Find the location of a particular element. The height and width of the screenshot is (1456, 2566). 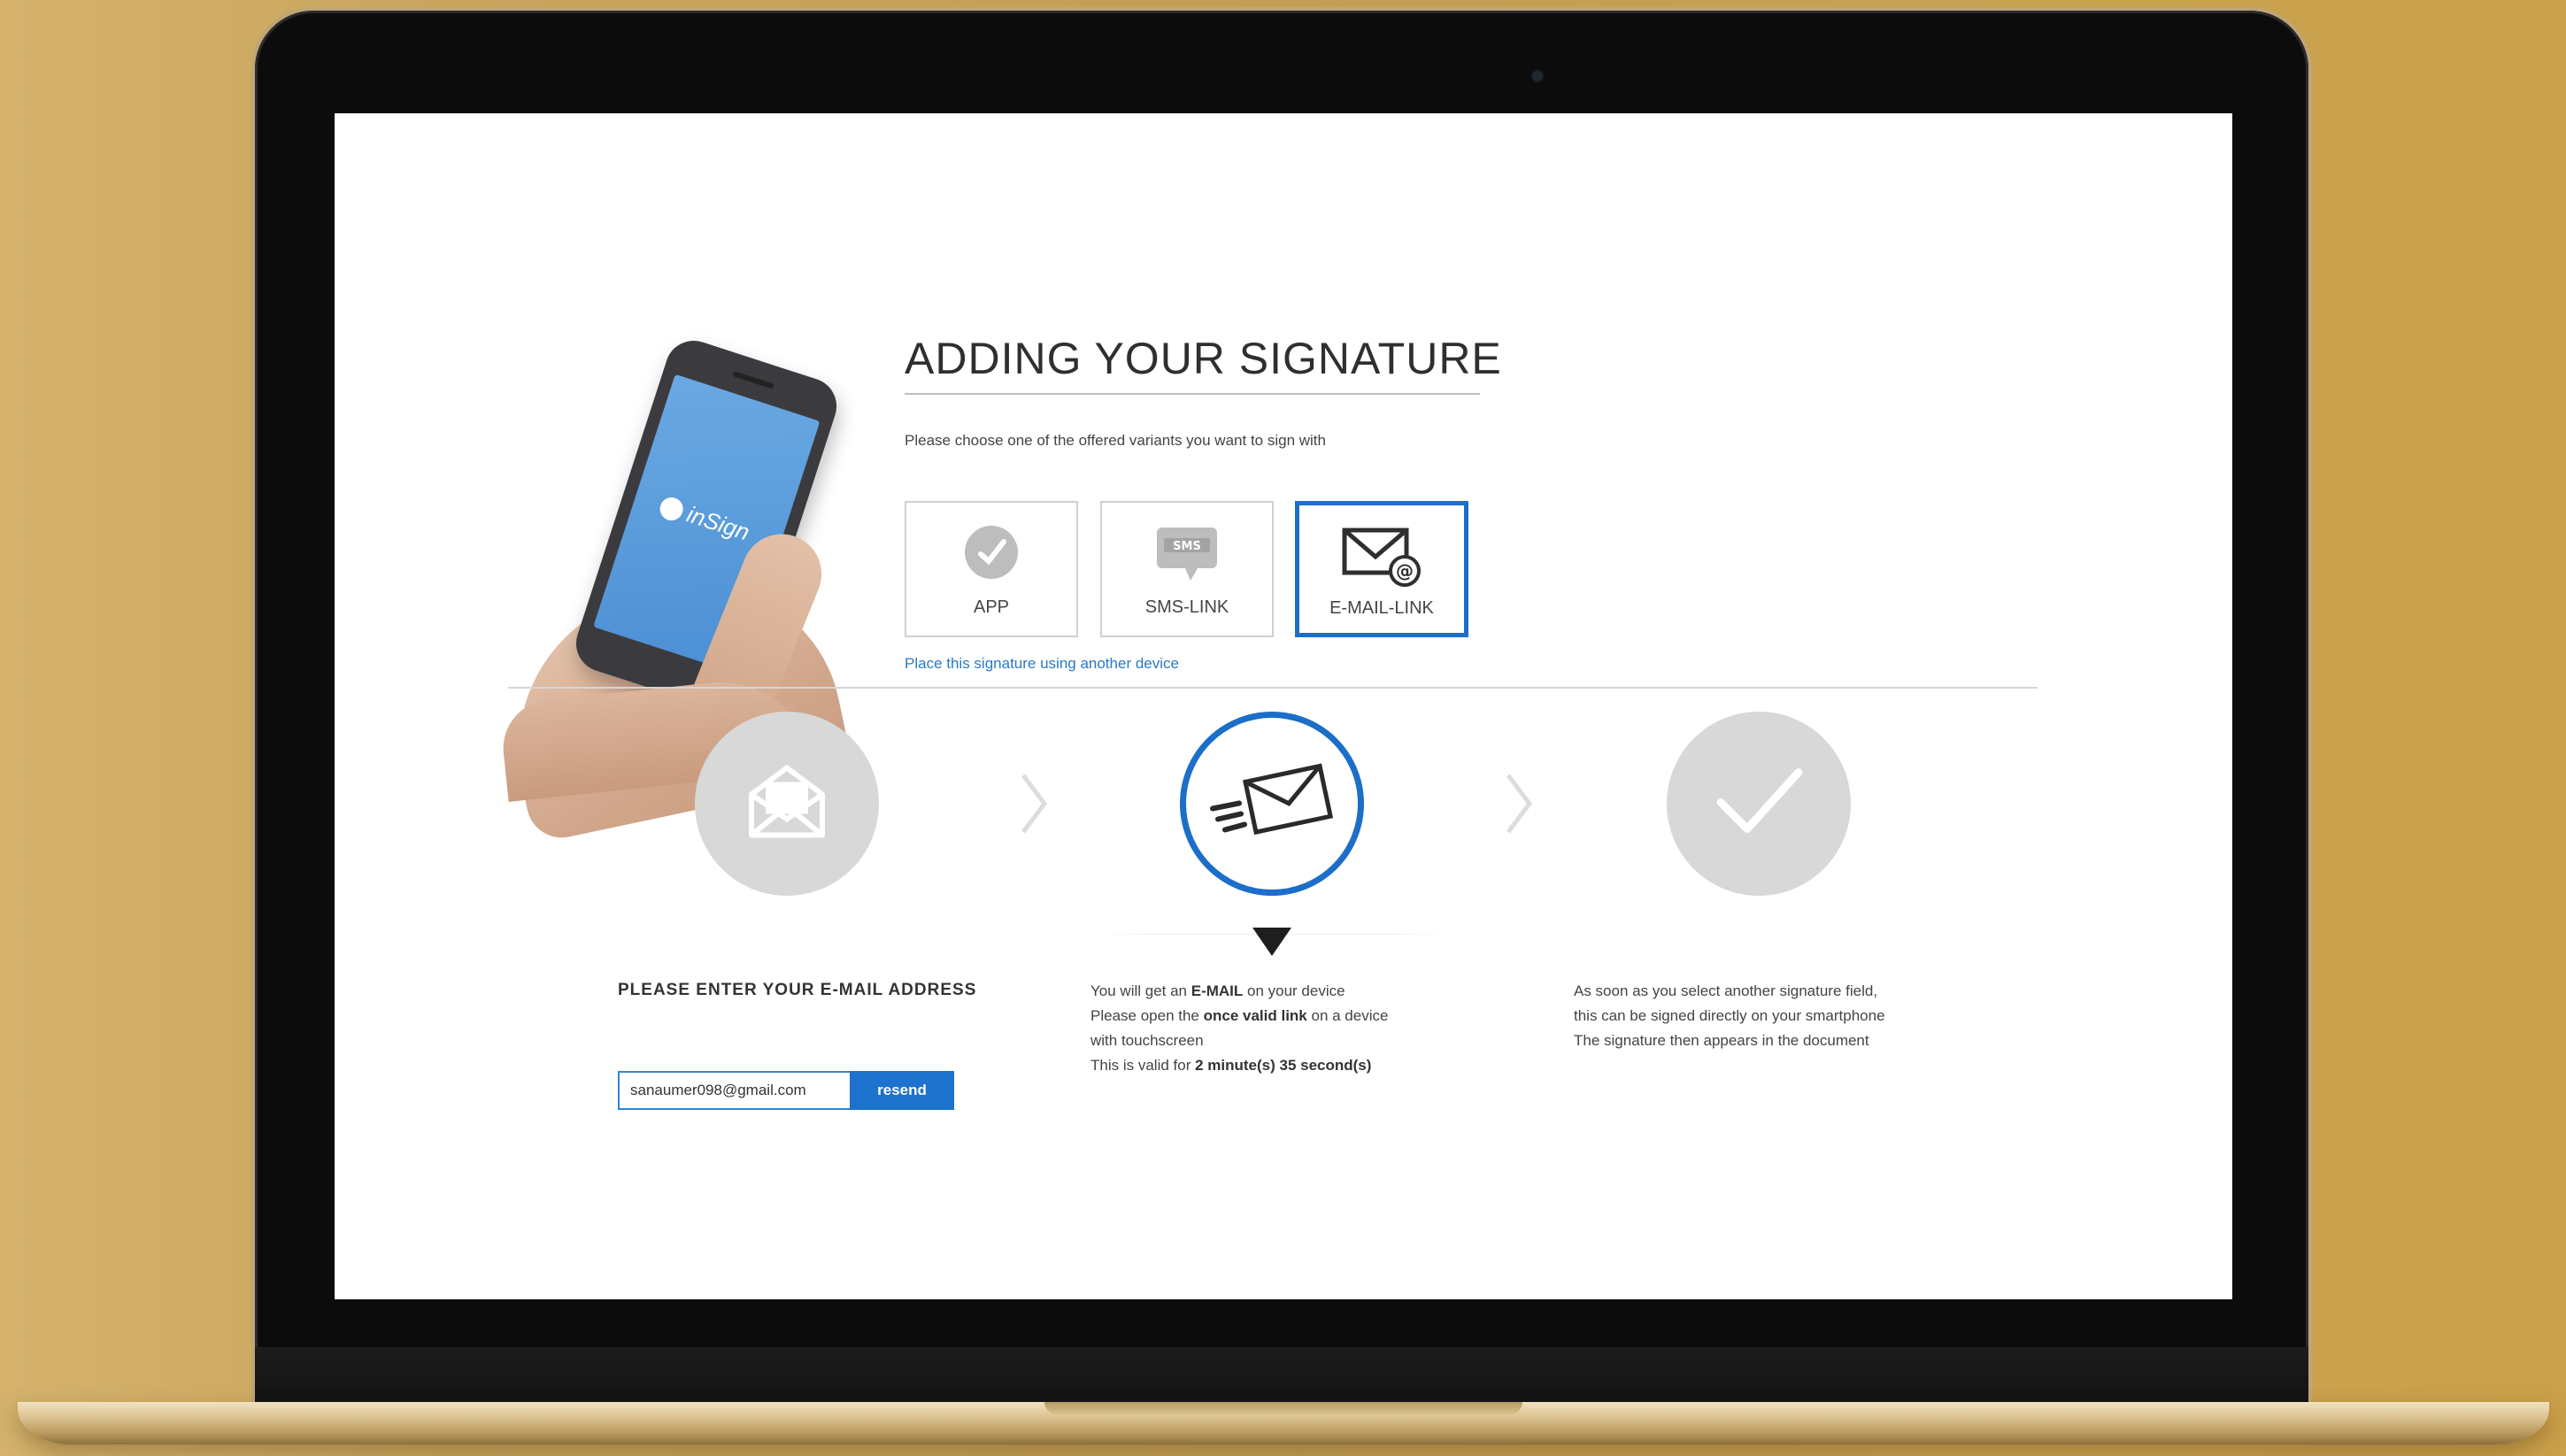

email-info-line-3: with touchscreen is located at coordinates (1147, 1040).